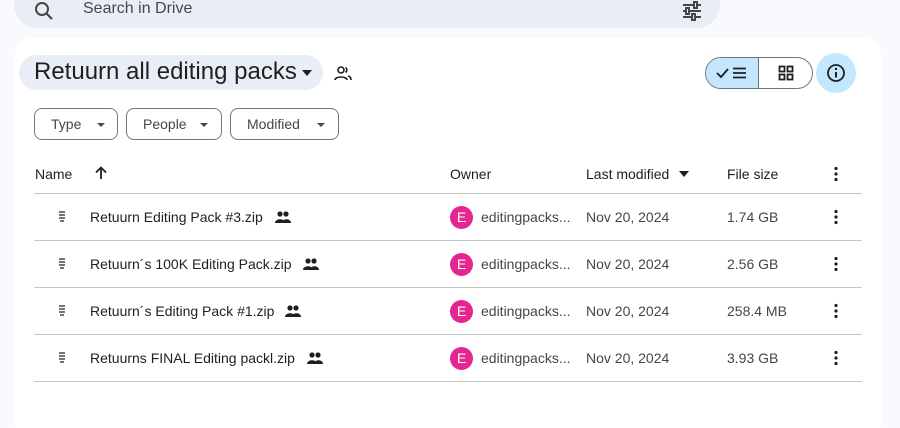 This screenshot has width=900, height=428. I want to click on filter-type: Type, so click(76, 124).